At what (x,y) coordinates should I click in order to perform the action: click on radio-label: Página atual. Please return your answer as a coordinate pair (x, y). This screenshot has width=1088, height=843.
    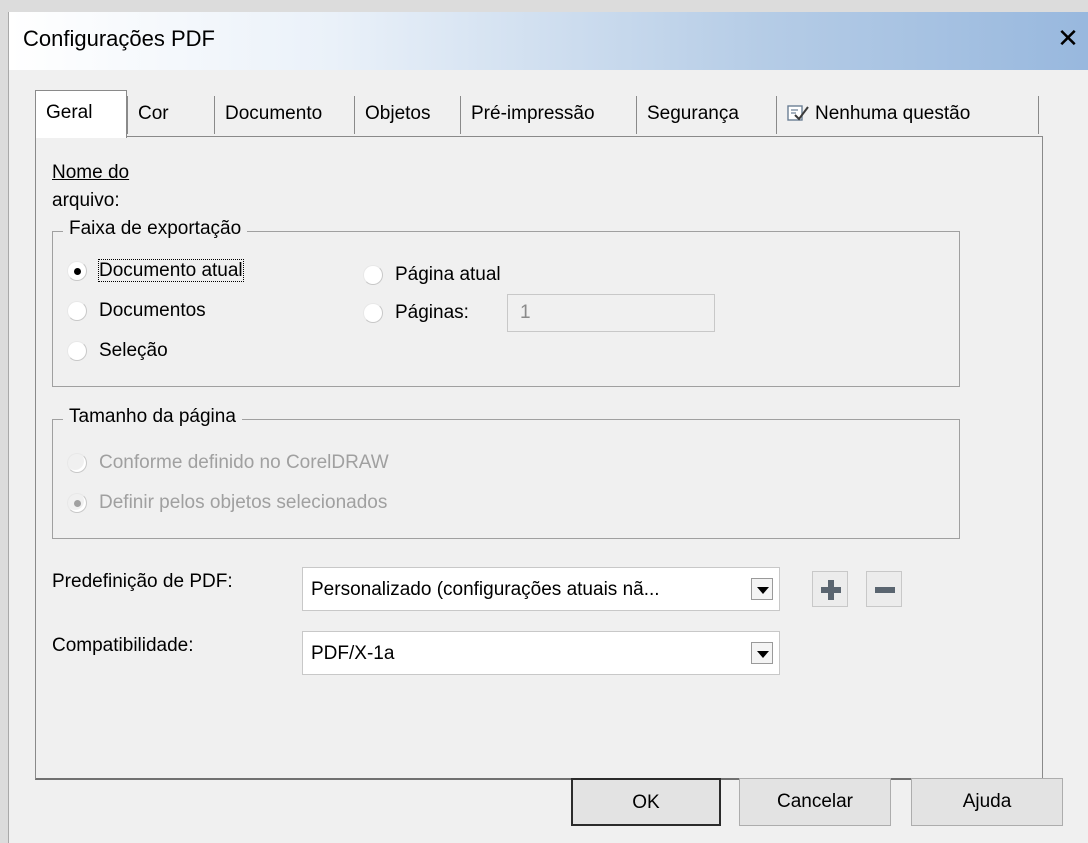
    Looking at the image, I should click on (448, 274).